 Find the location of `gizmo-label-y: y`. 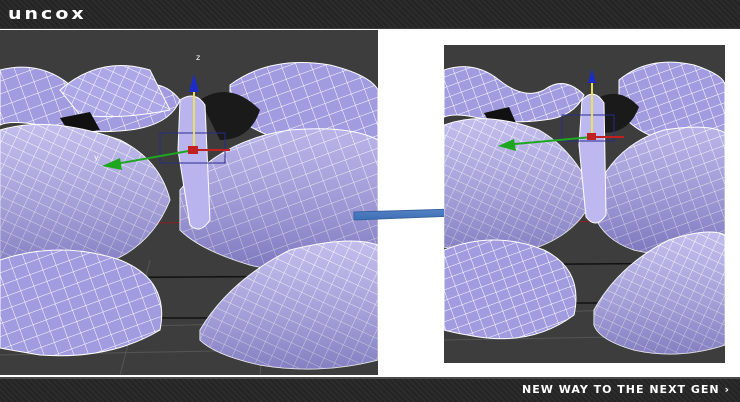

gizmo-label-y: y is located at coordinates (96, 157).